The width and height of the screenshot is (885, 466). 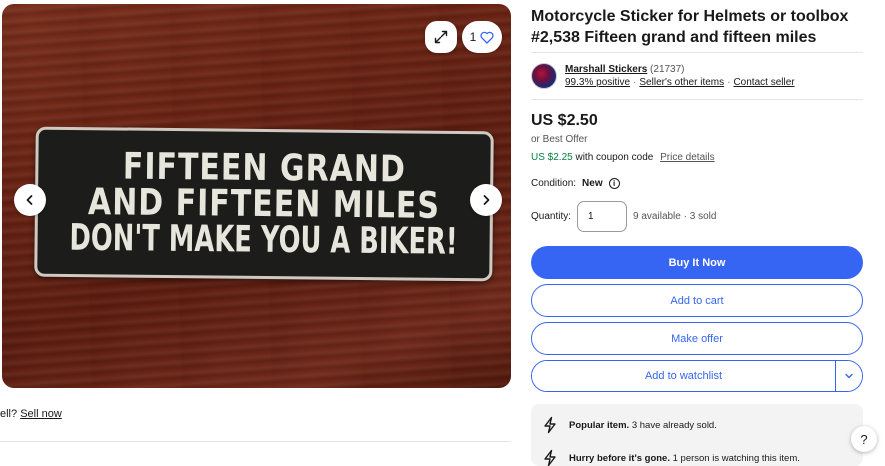 I want to click on buy-it-now-button: Buy It Now, so click(x=697, y=262).